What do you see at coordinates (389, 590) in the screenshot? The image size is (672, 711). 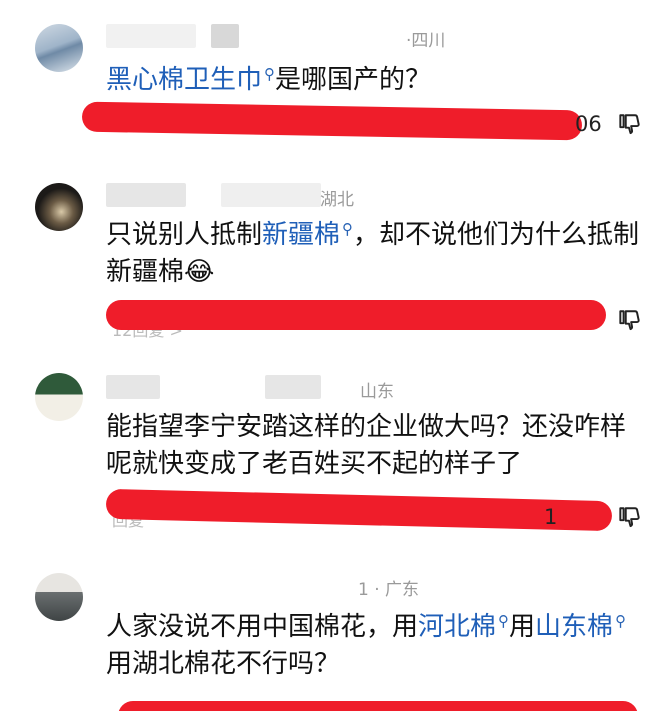 I see `location-label: 1 · 广东` at bounding box center [389, 590].